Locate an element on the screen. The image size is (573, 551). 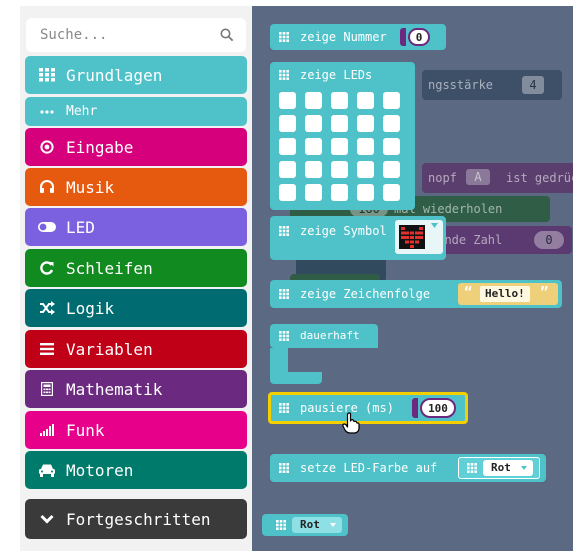
category-fortgeschritten: Fortgeschritten is located at coordinates (136, 519).